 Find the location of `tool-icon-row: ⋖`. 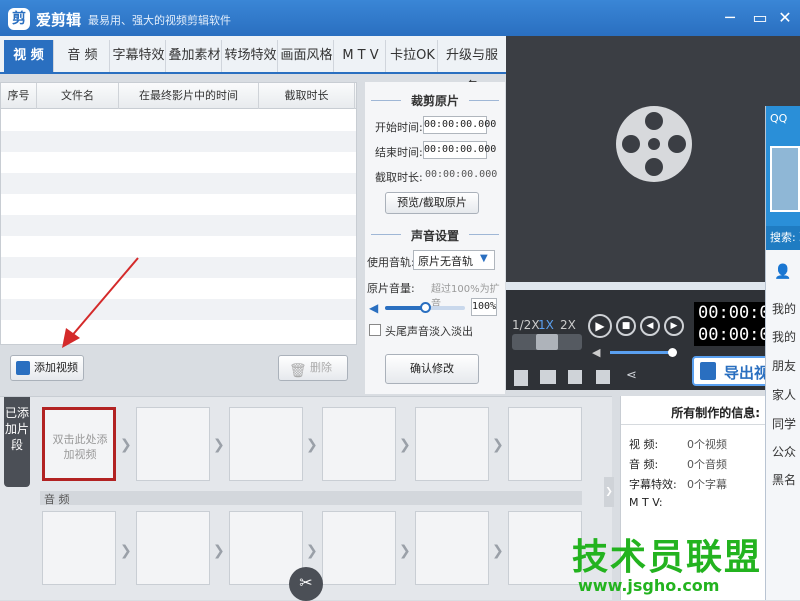

tool-icon-row: ⋖ is located at coordinates (596, 378).